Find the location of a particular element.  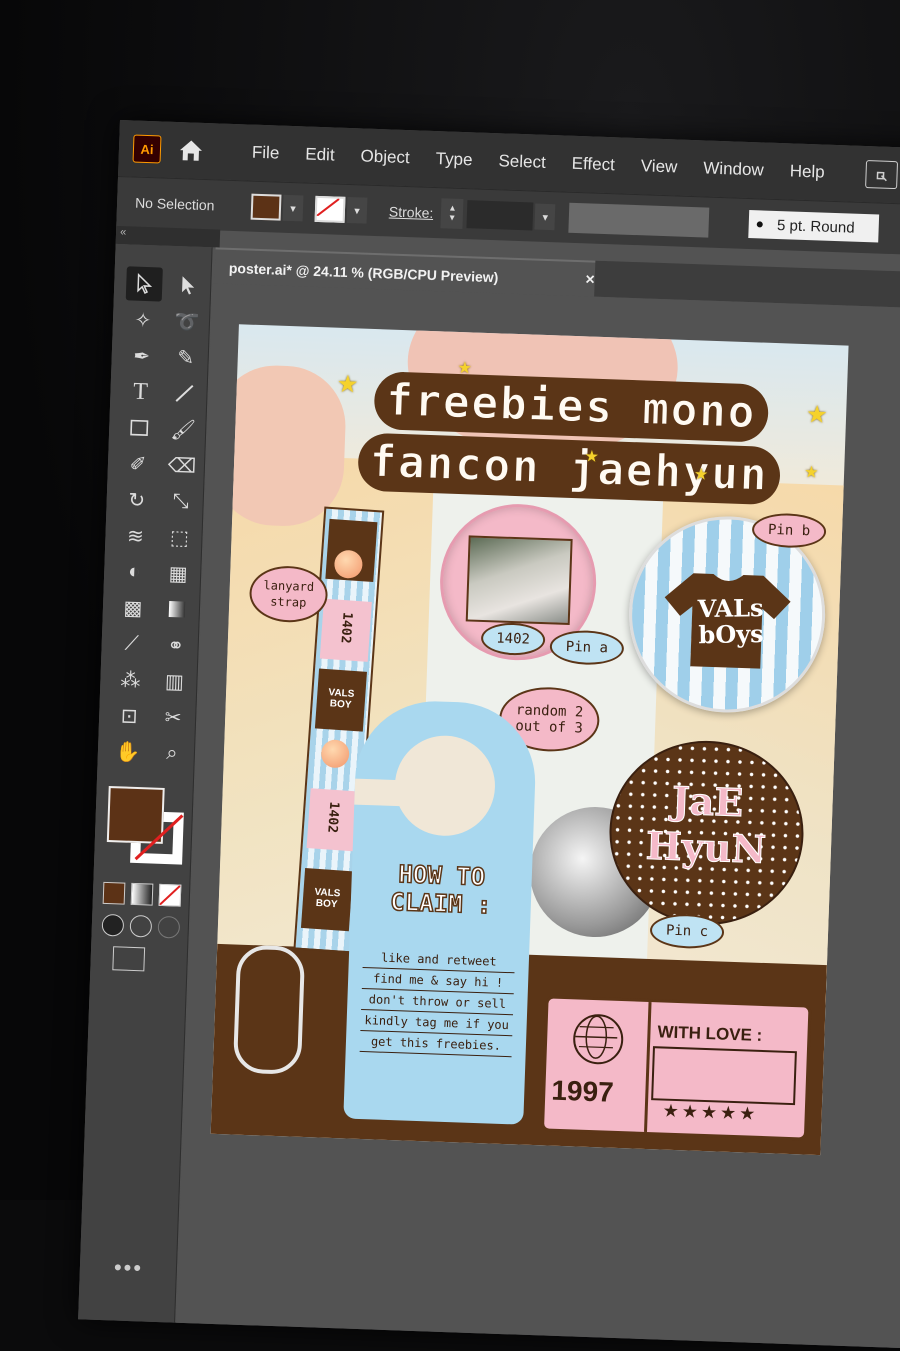

selection-status: No Selection is located at coordinates (174, 204).